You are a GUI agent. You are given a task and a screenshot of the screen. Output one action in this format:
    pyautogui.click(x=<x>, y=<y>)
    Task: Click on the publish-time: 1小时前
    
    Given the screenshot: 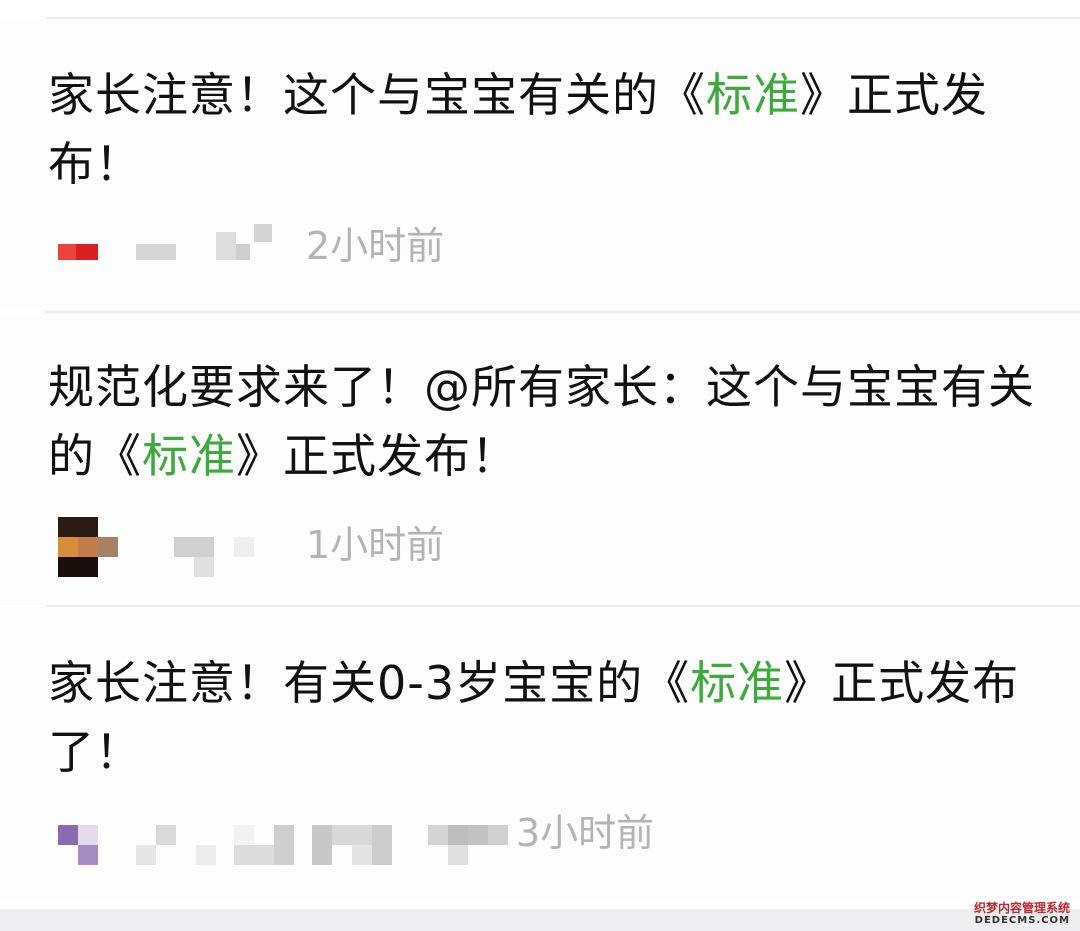 What is the action you would take?
    pyautogui.click(x=375, y=545)
    